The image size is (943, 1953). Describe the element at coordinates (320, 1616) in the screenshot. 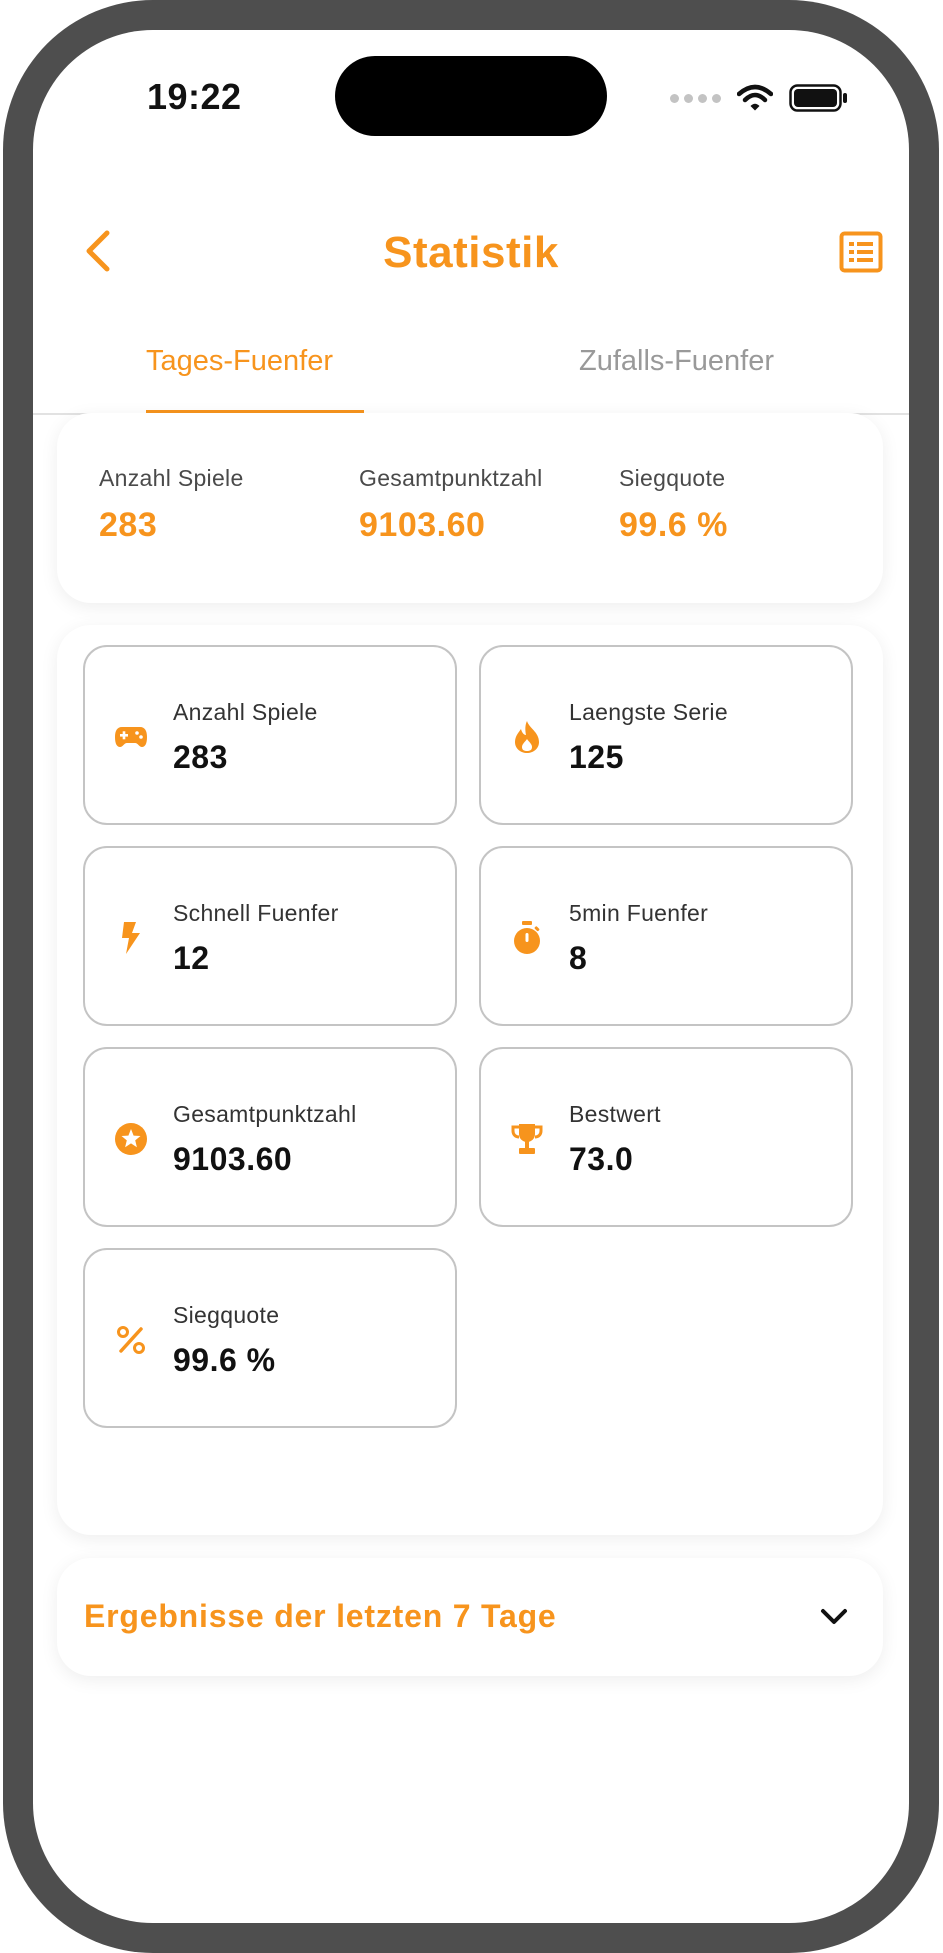

I see `expander-title: Ergebnisse der letzten 7 Tage` at that location.